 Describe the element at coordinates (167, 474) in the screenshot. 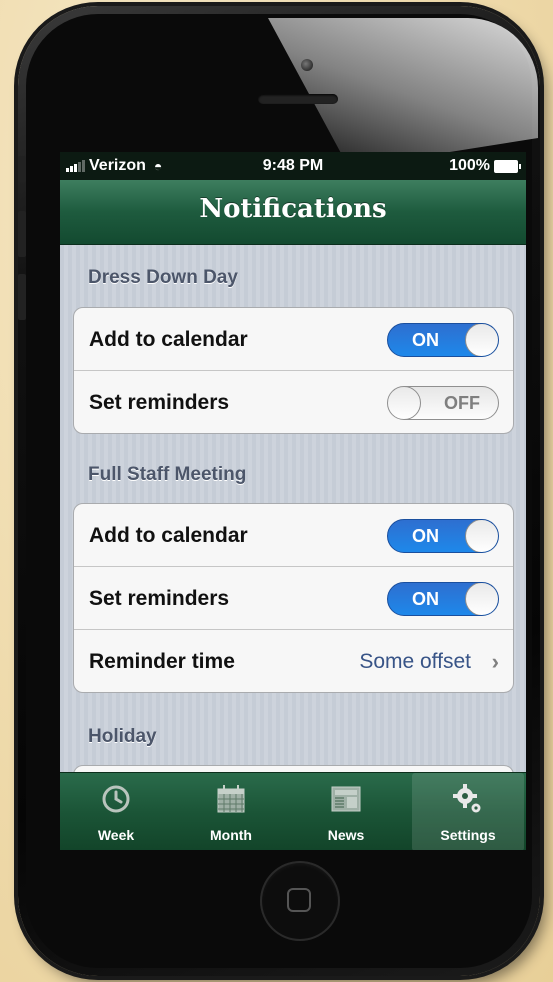

I see `section-header-full-staff-meeting: Full Staff Meeting` at that location.